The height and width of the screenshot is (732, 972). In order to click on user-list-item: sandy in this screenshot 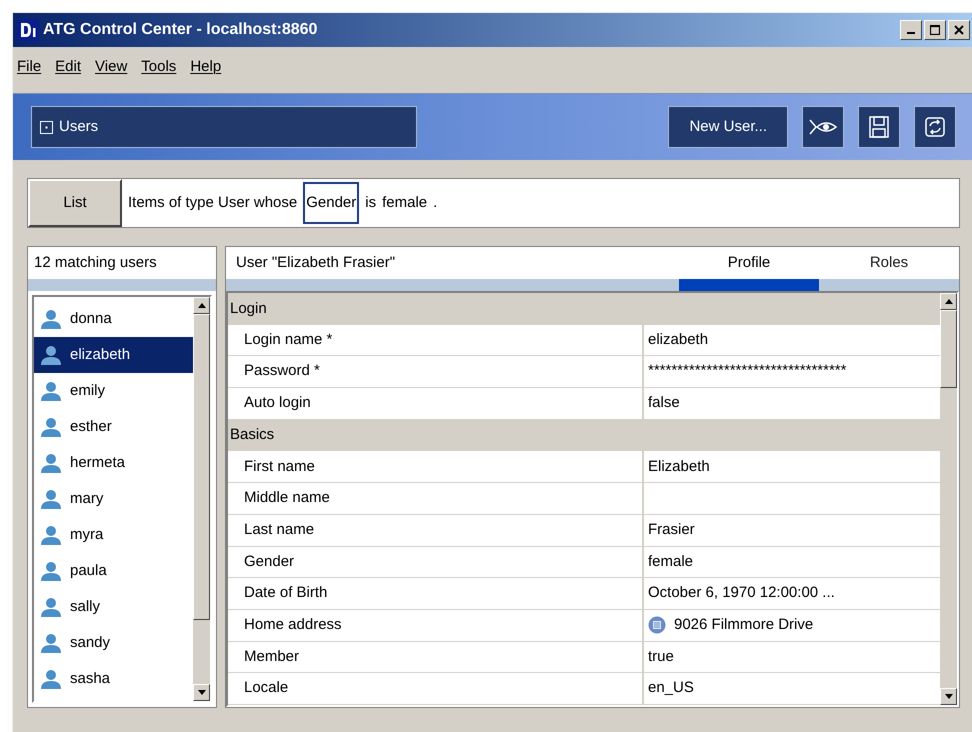, I will do `click(113, 643)`.